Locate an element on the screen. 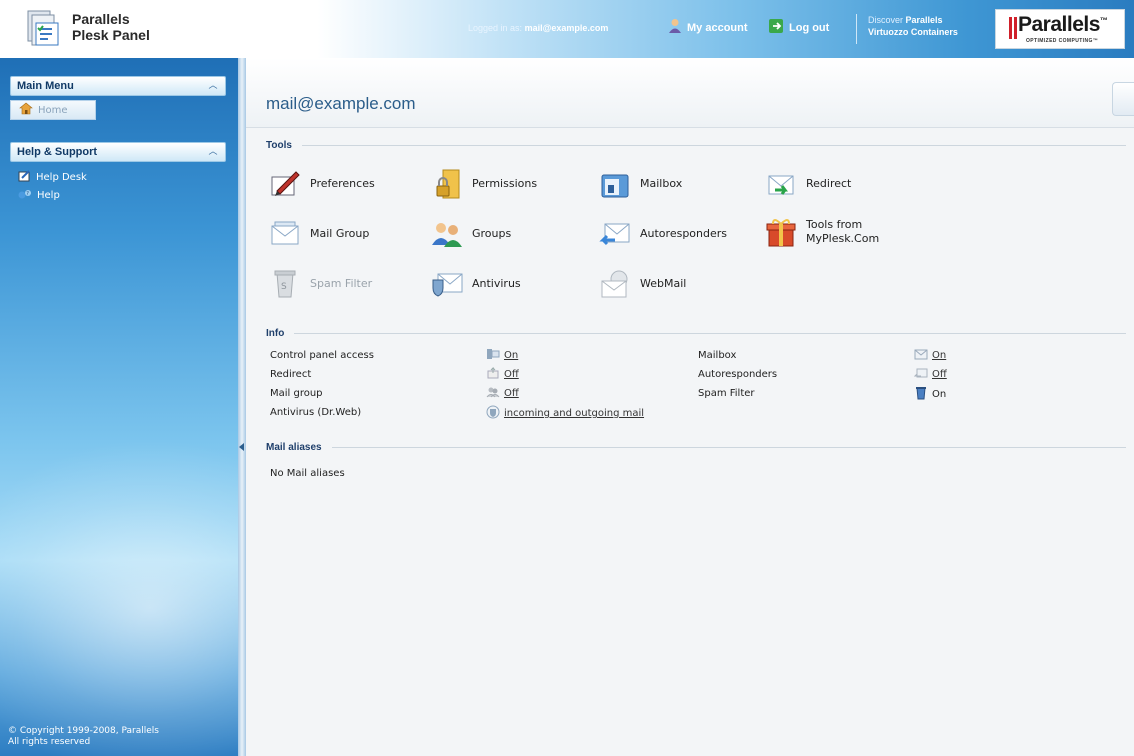 The width and height of the screenshot is (1134, 756). tool-label: Permissions is located at coordinates (505, 183).